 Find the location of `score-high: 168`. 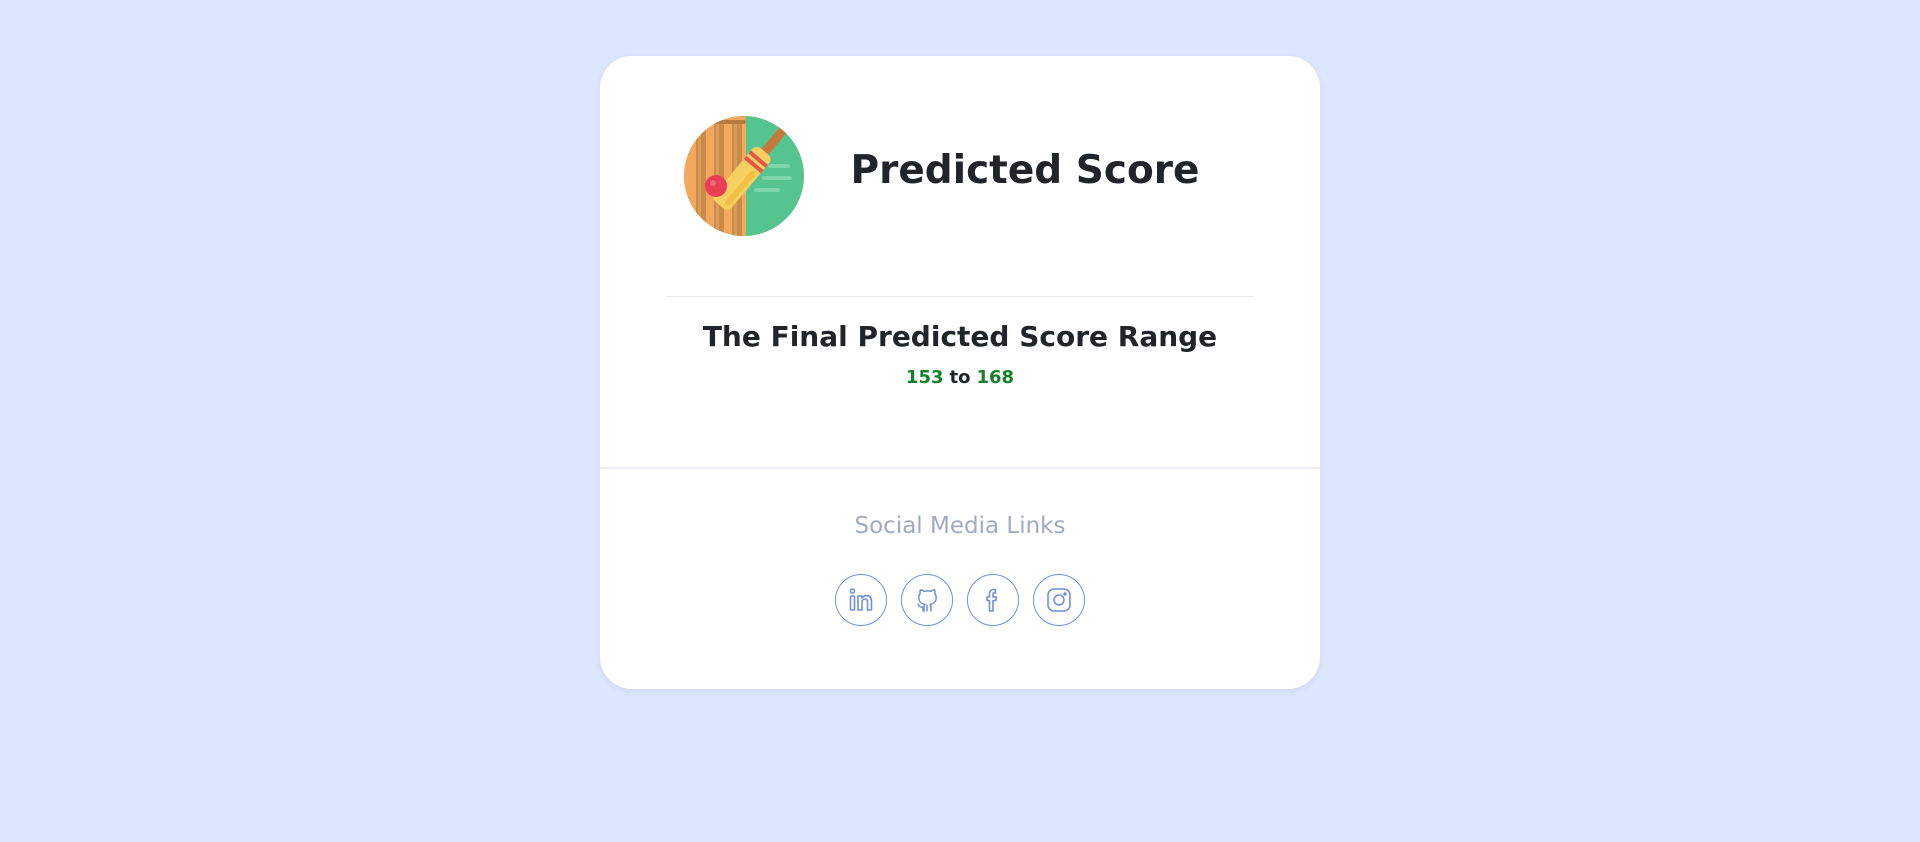

score-high: 168 is located at coordinates (995, 377).